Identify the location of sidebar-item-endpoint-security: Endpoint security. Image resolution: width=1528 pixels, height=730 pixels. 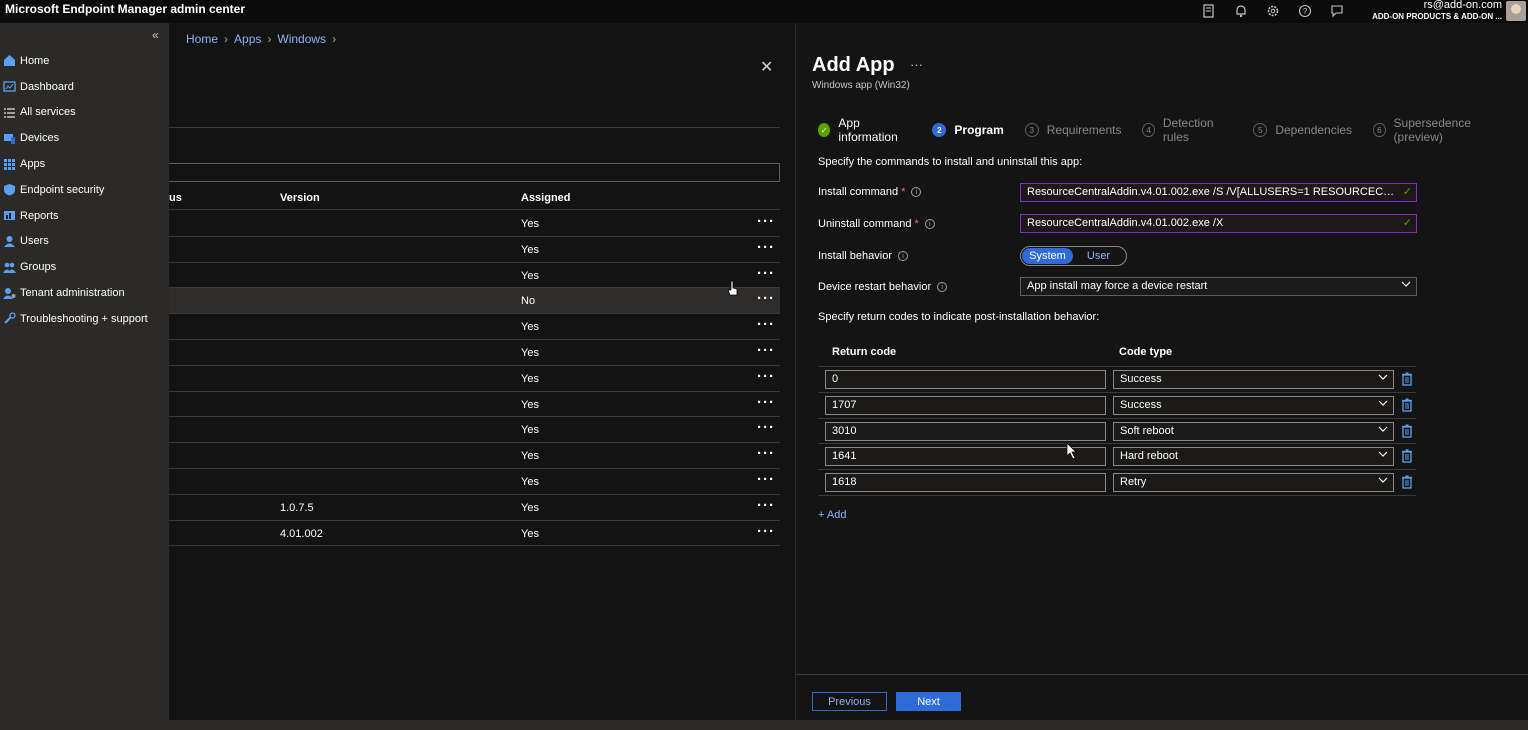
(84, 190).